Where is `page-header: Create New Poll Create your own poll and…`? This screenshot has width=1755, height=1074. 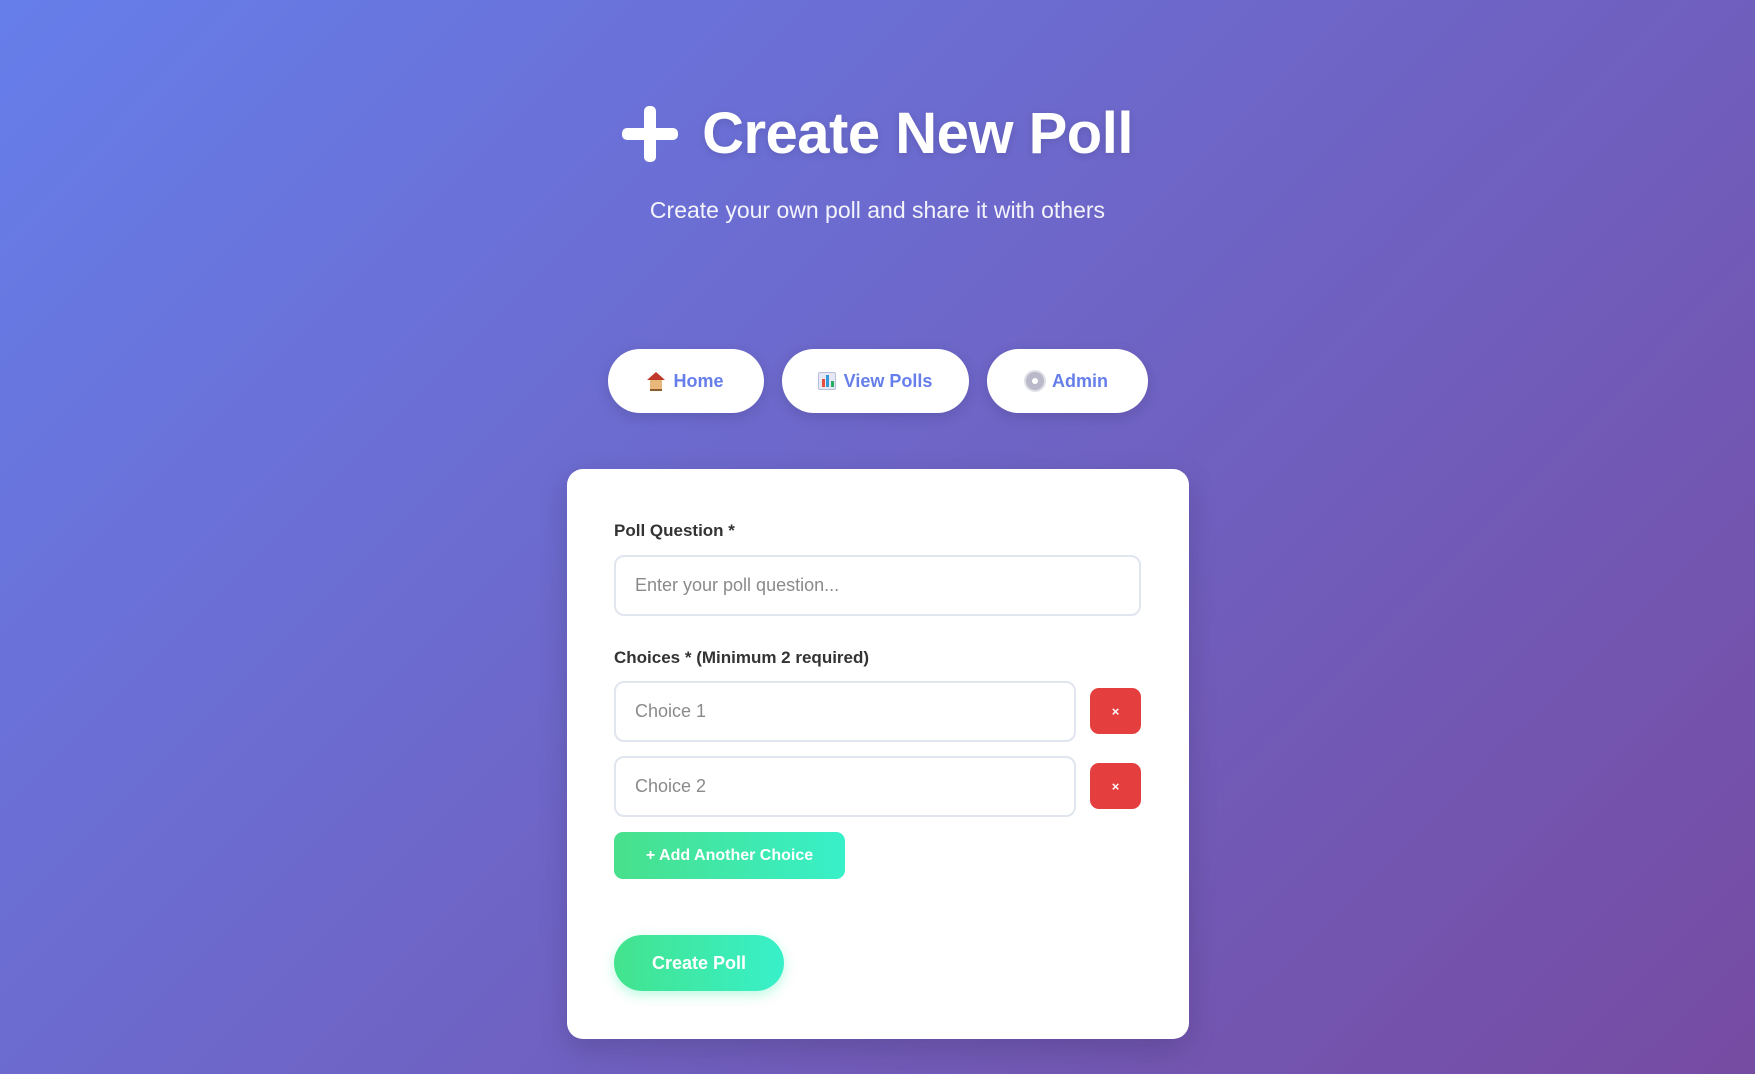 page-header: Create New Poll Create your own poll and… is located at coordinates (877, 162).